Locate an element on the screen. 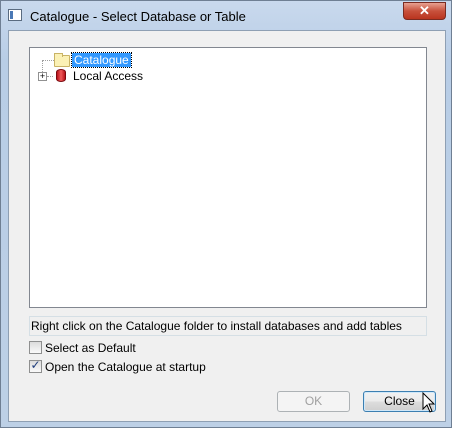 The image size is (454, 430). title-bar: Catalogue - Select Database or Table ✕ is located at coordinates (226, 16).